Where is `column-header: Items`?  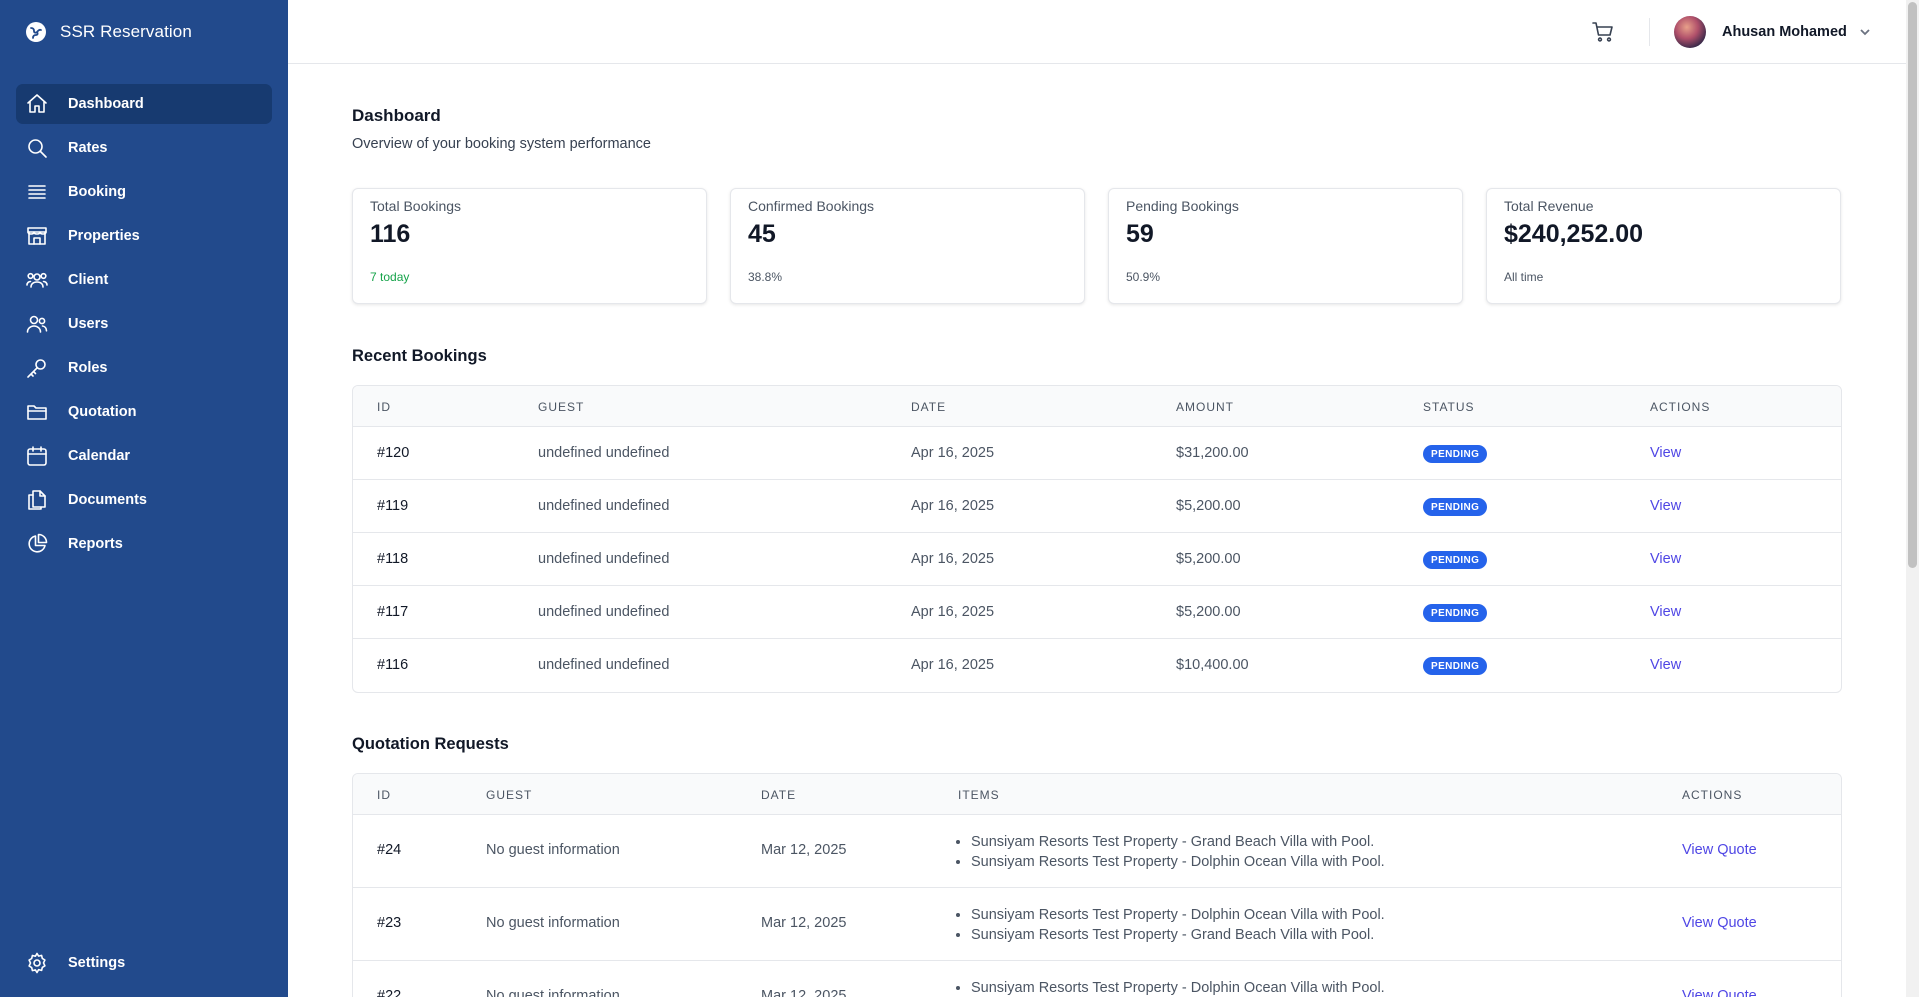 column-header: Items is located at coordinates (979, 795).